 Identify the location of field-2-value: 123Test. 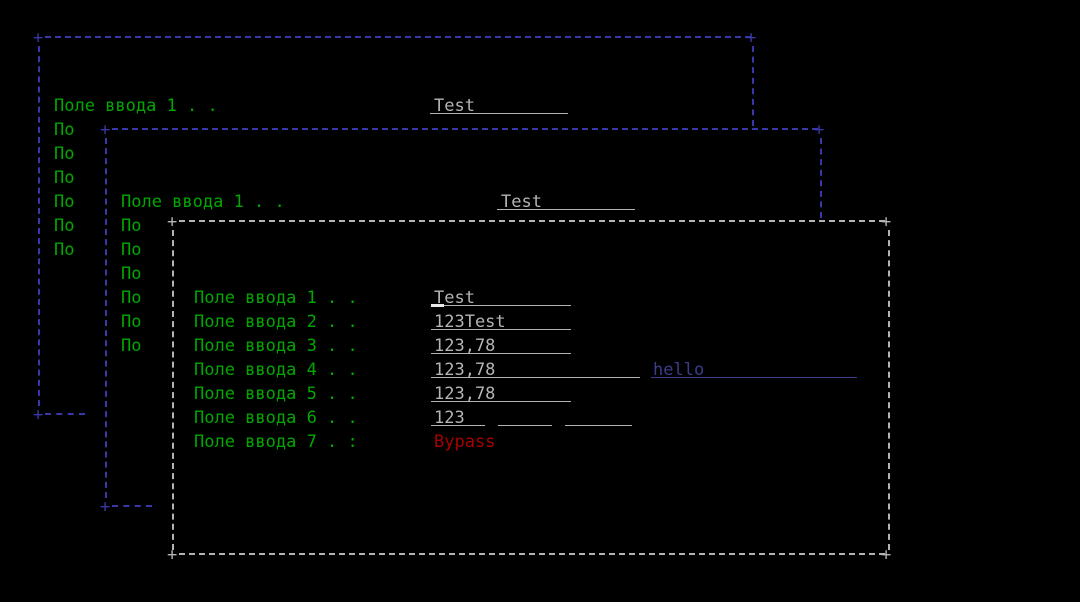
(470, 322).